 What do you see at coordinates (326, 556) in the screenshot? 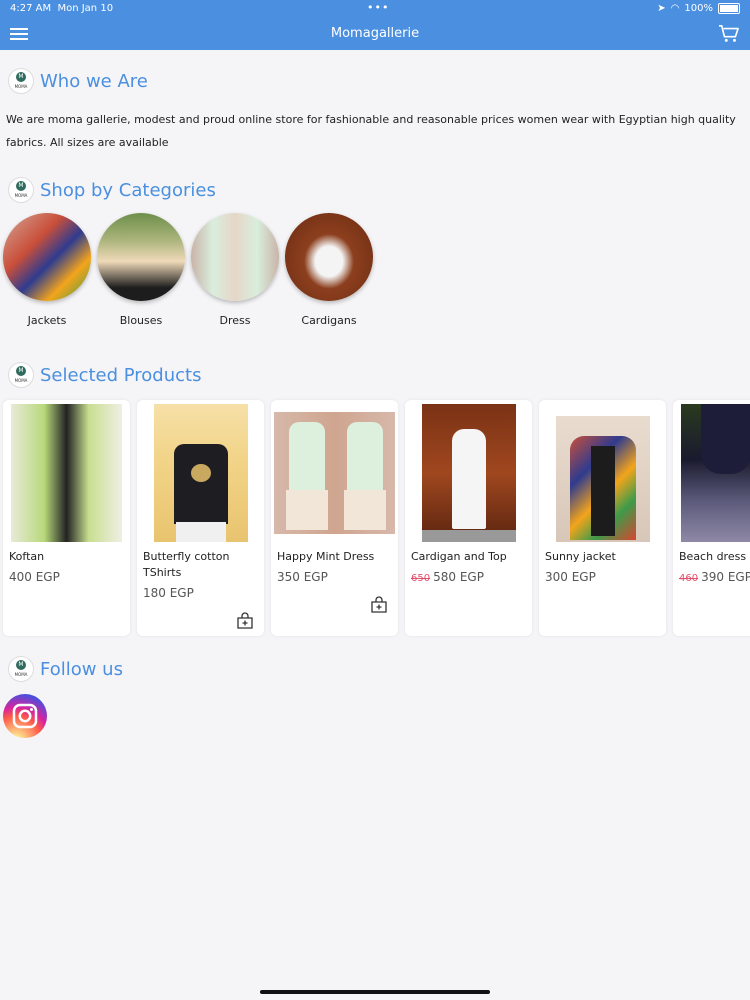
I see `product-name: Happy Mint Dress` at bounding box center [326, 556].